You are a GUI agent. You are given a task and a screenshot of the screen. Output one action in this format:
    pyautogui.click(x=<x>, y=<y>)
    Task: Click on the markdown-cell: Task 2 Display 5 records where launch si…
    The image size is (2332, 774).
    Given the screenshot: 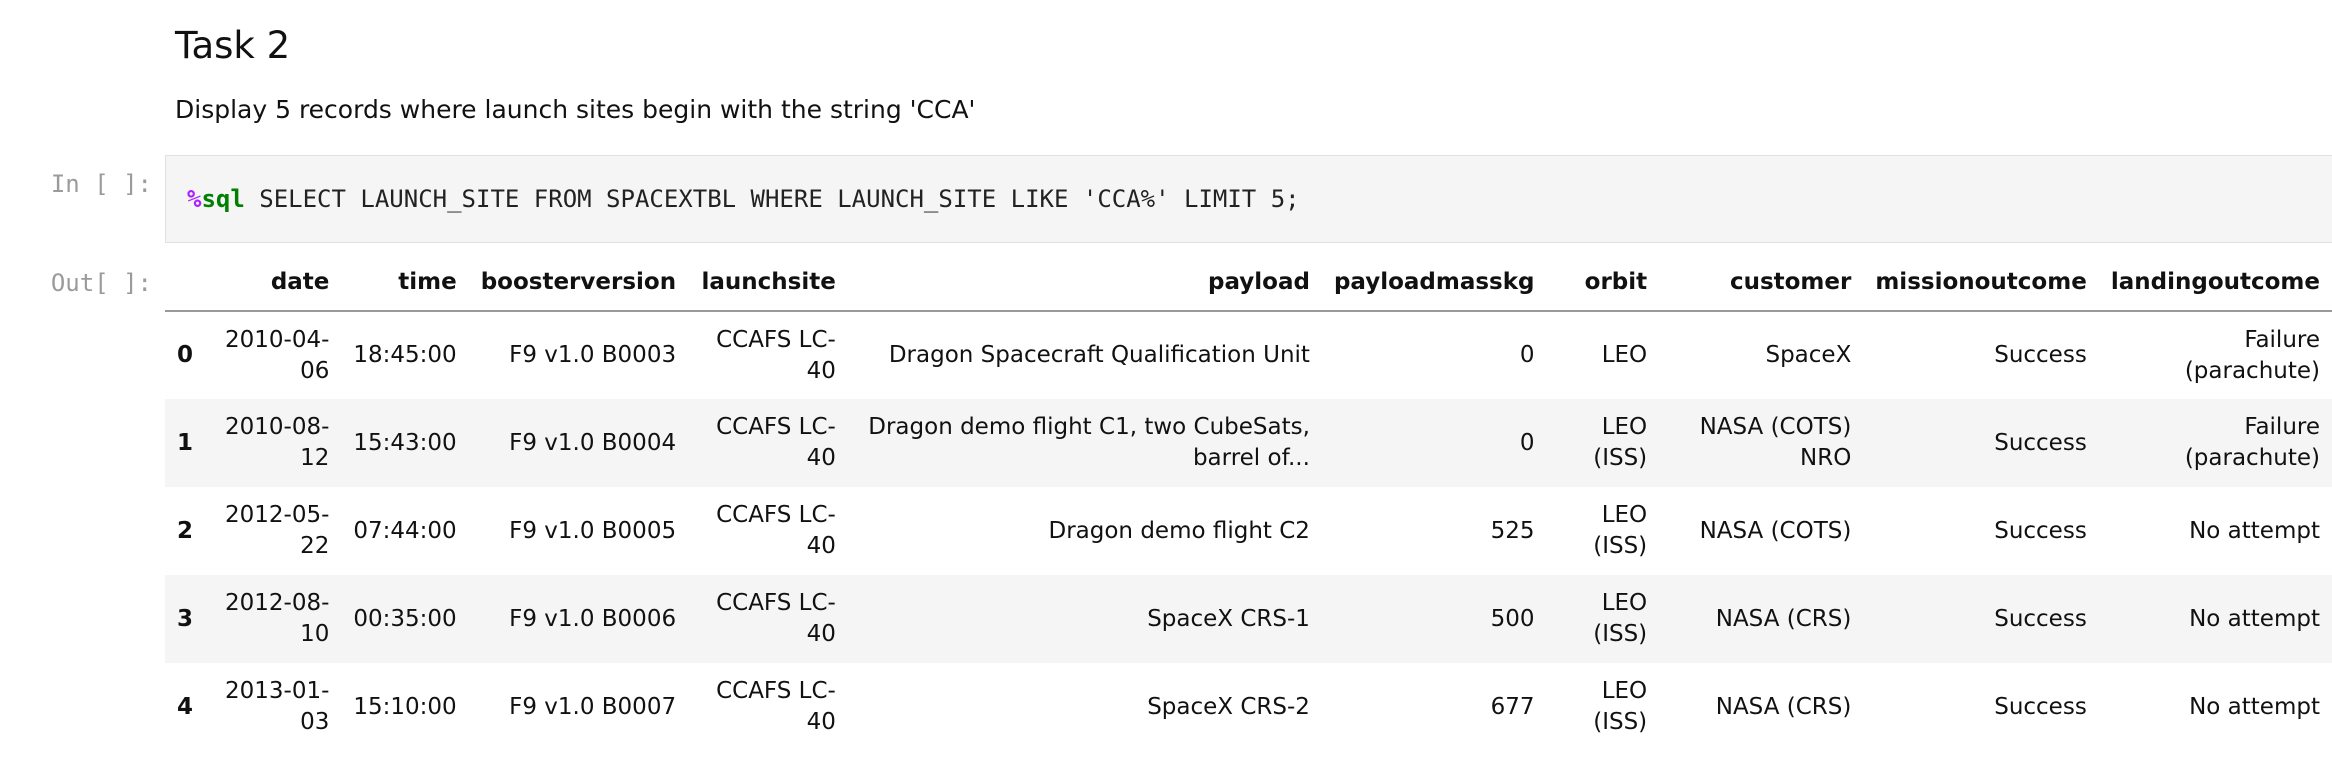 What is the action you would take?
    pyautogui.click(x=1225, y=73)
    